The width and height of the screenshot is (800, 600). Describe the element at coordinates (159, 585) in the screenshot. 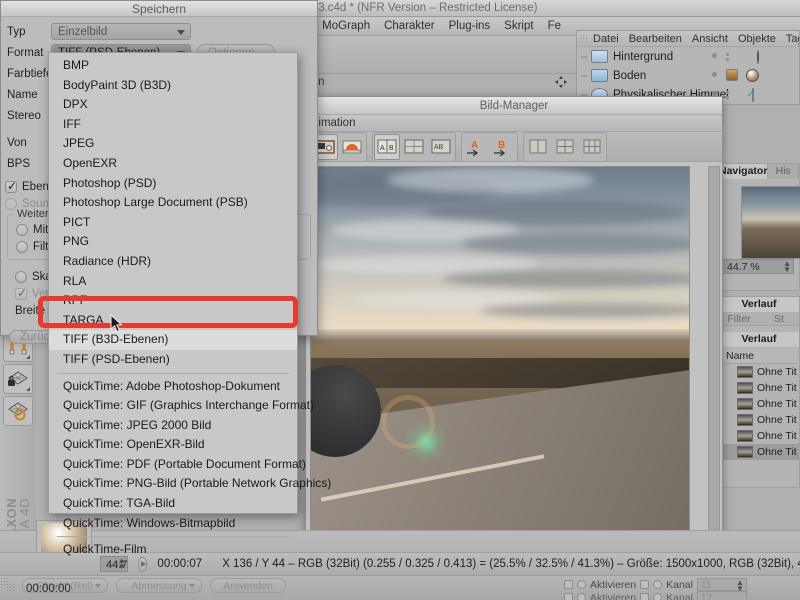

I see `abmessung-dropdown: Abmessung` at that location.